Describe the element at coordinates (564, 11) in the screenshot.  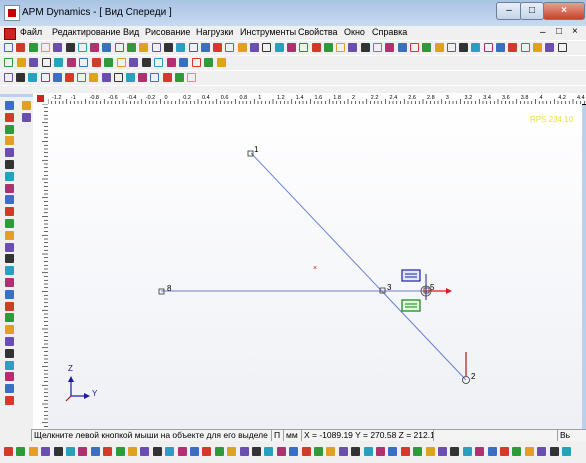
I see `close-button: ×` at that location.